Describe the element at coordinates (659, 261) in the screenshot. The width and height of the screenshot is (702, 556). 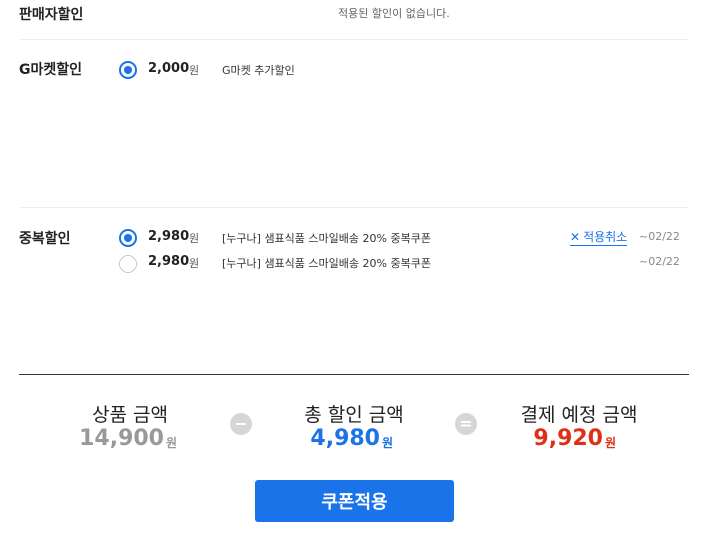
I see `stacked-discount-date-2: ~02/22` at that location.